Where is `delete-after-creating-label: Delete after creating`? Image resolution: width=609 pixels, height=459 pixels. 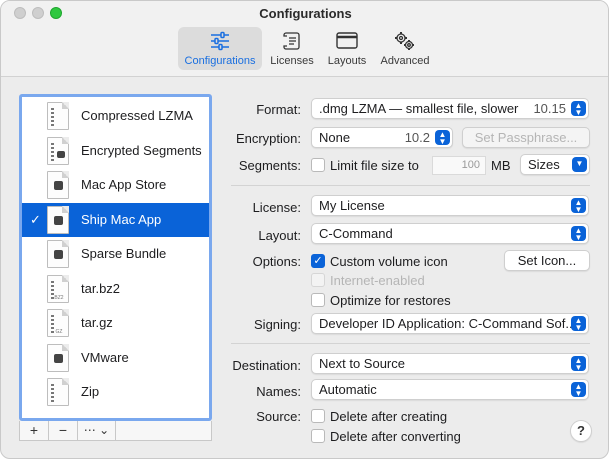
delete-after-creating-label: Delete after creating is located at coordinates (389, 416).